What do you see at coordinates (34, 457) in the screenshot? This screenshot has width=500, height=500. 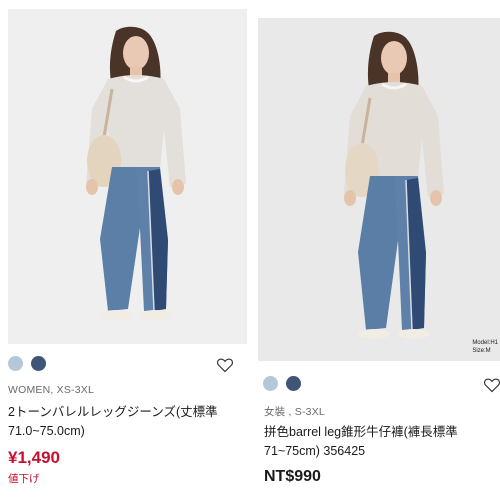 I see `product-price: ¥1,490` at bounding box center [34, 457].